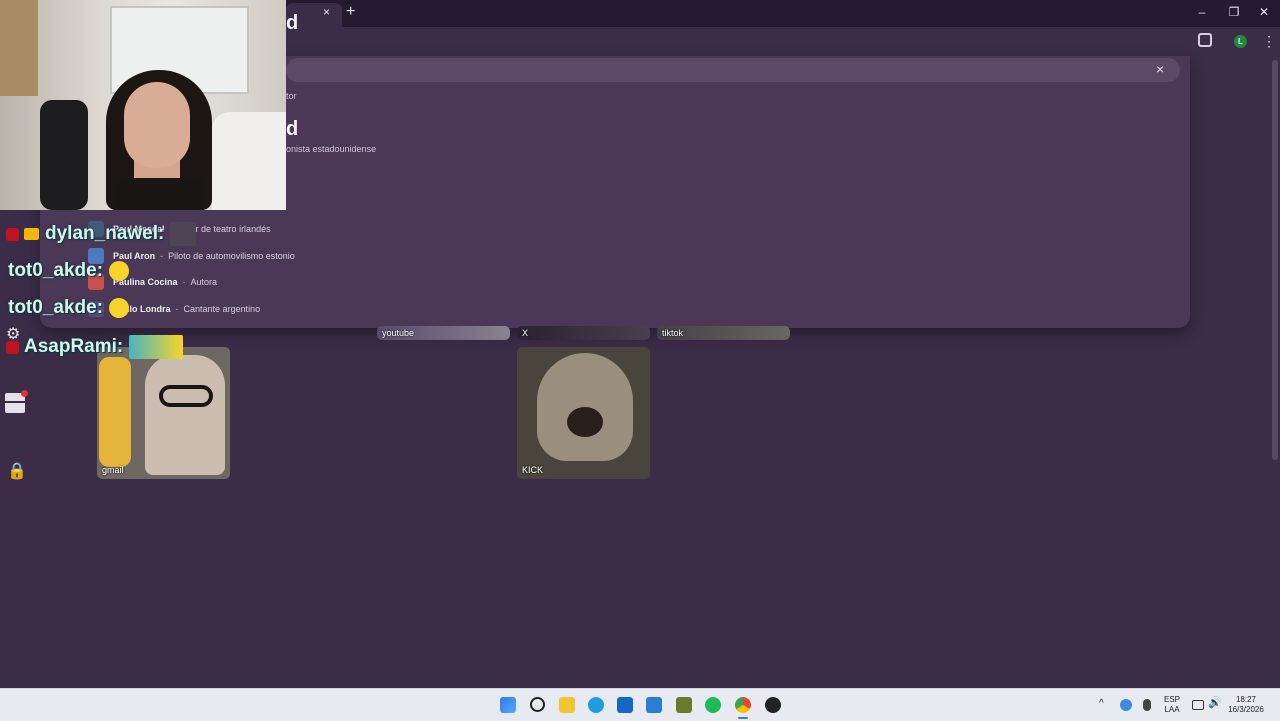 Image resolution: width=1280 pixels, height=721 pixels. What do you see at coordinates (292, 23) in the screenshot?
I see `page-header-partial: d` at bounding box center [292, 23].